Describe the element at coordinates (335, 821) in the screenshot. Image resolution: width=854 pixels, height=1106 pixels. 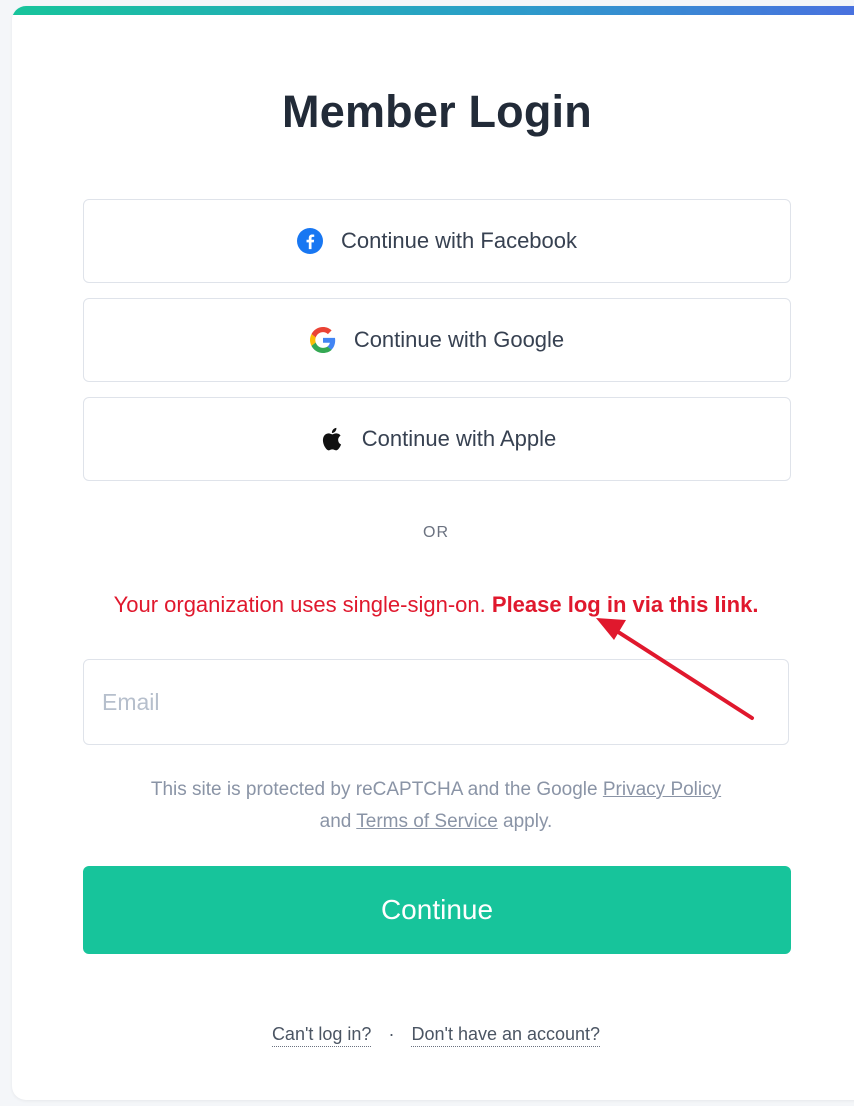
I see `recaptcha-and: and` at that location.